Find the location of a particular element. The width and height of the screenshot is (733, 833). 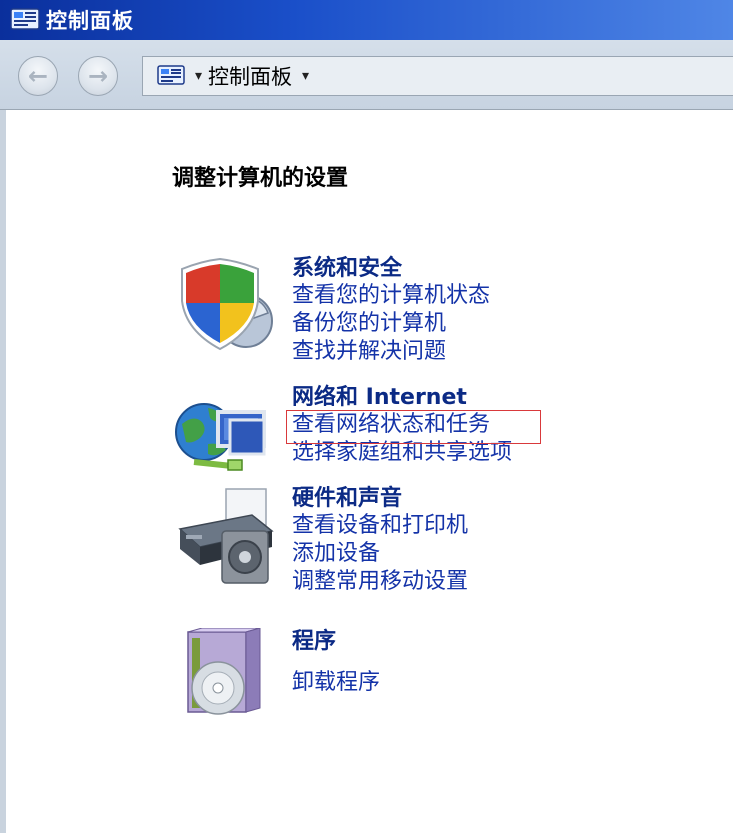

category-title-system-security: 系统和安全 is located at coordinates (391, 268).